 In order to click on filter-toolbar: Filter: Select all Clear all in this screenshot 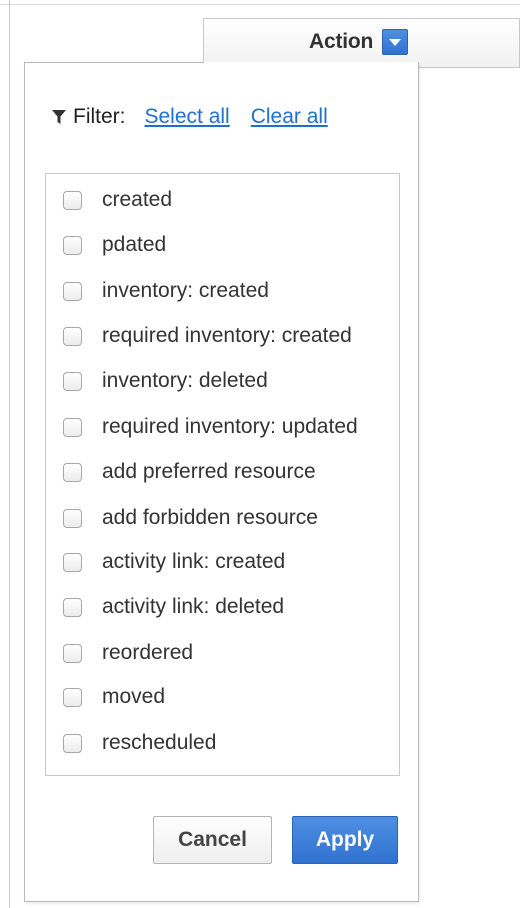, I will do `click(200, 117)`.